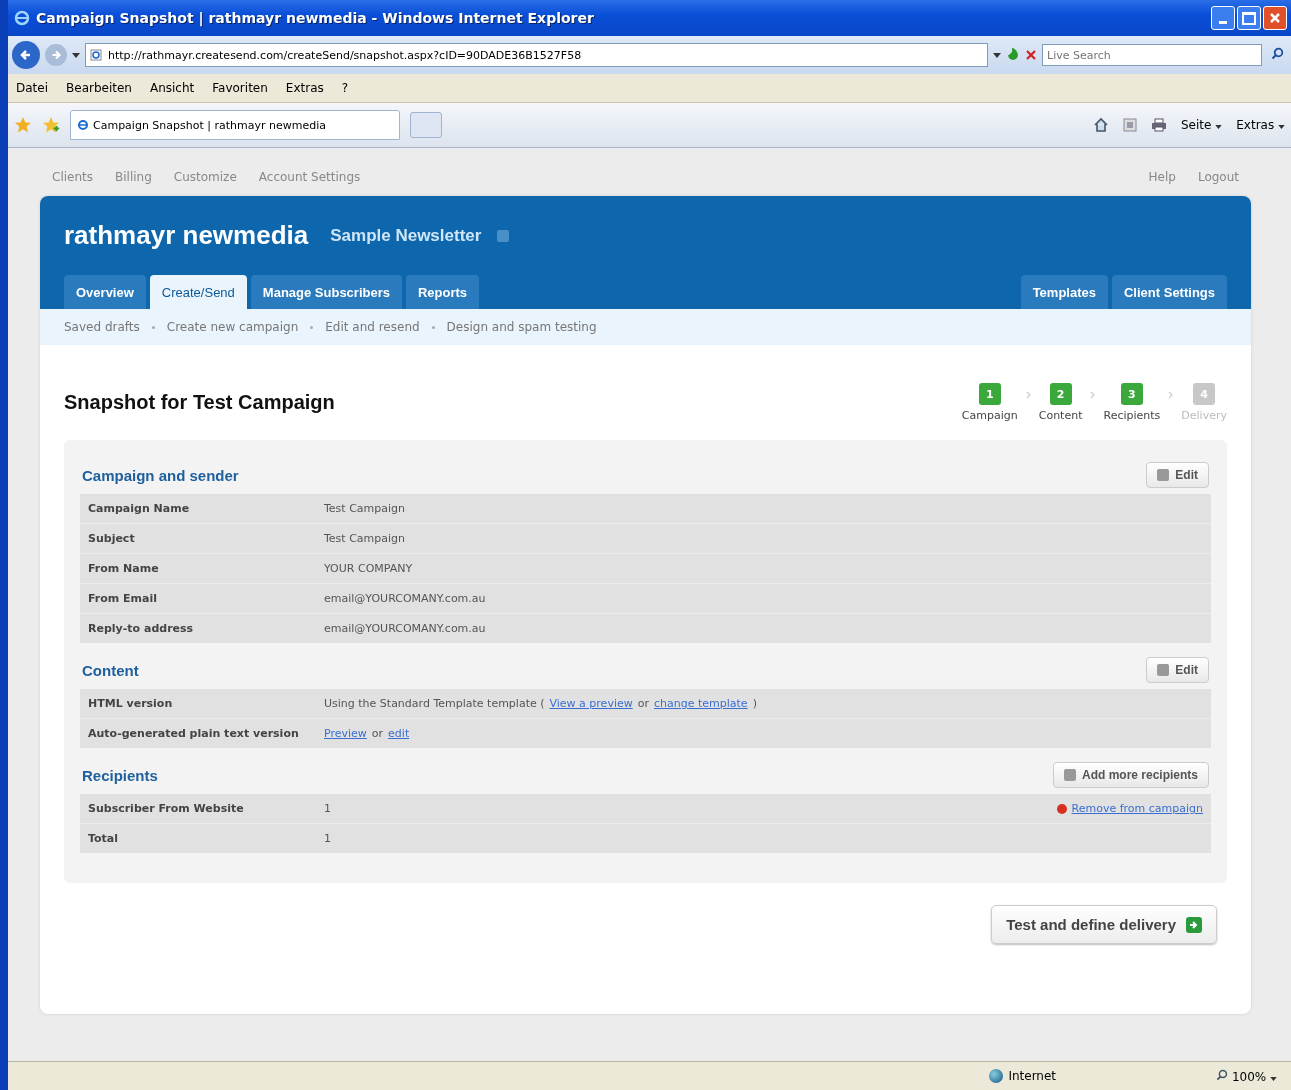 The width and height of the screenshot is (1291, 1090). I want to click on nav-tab: Create/Send, so click(198, 292).